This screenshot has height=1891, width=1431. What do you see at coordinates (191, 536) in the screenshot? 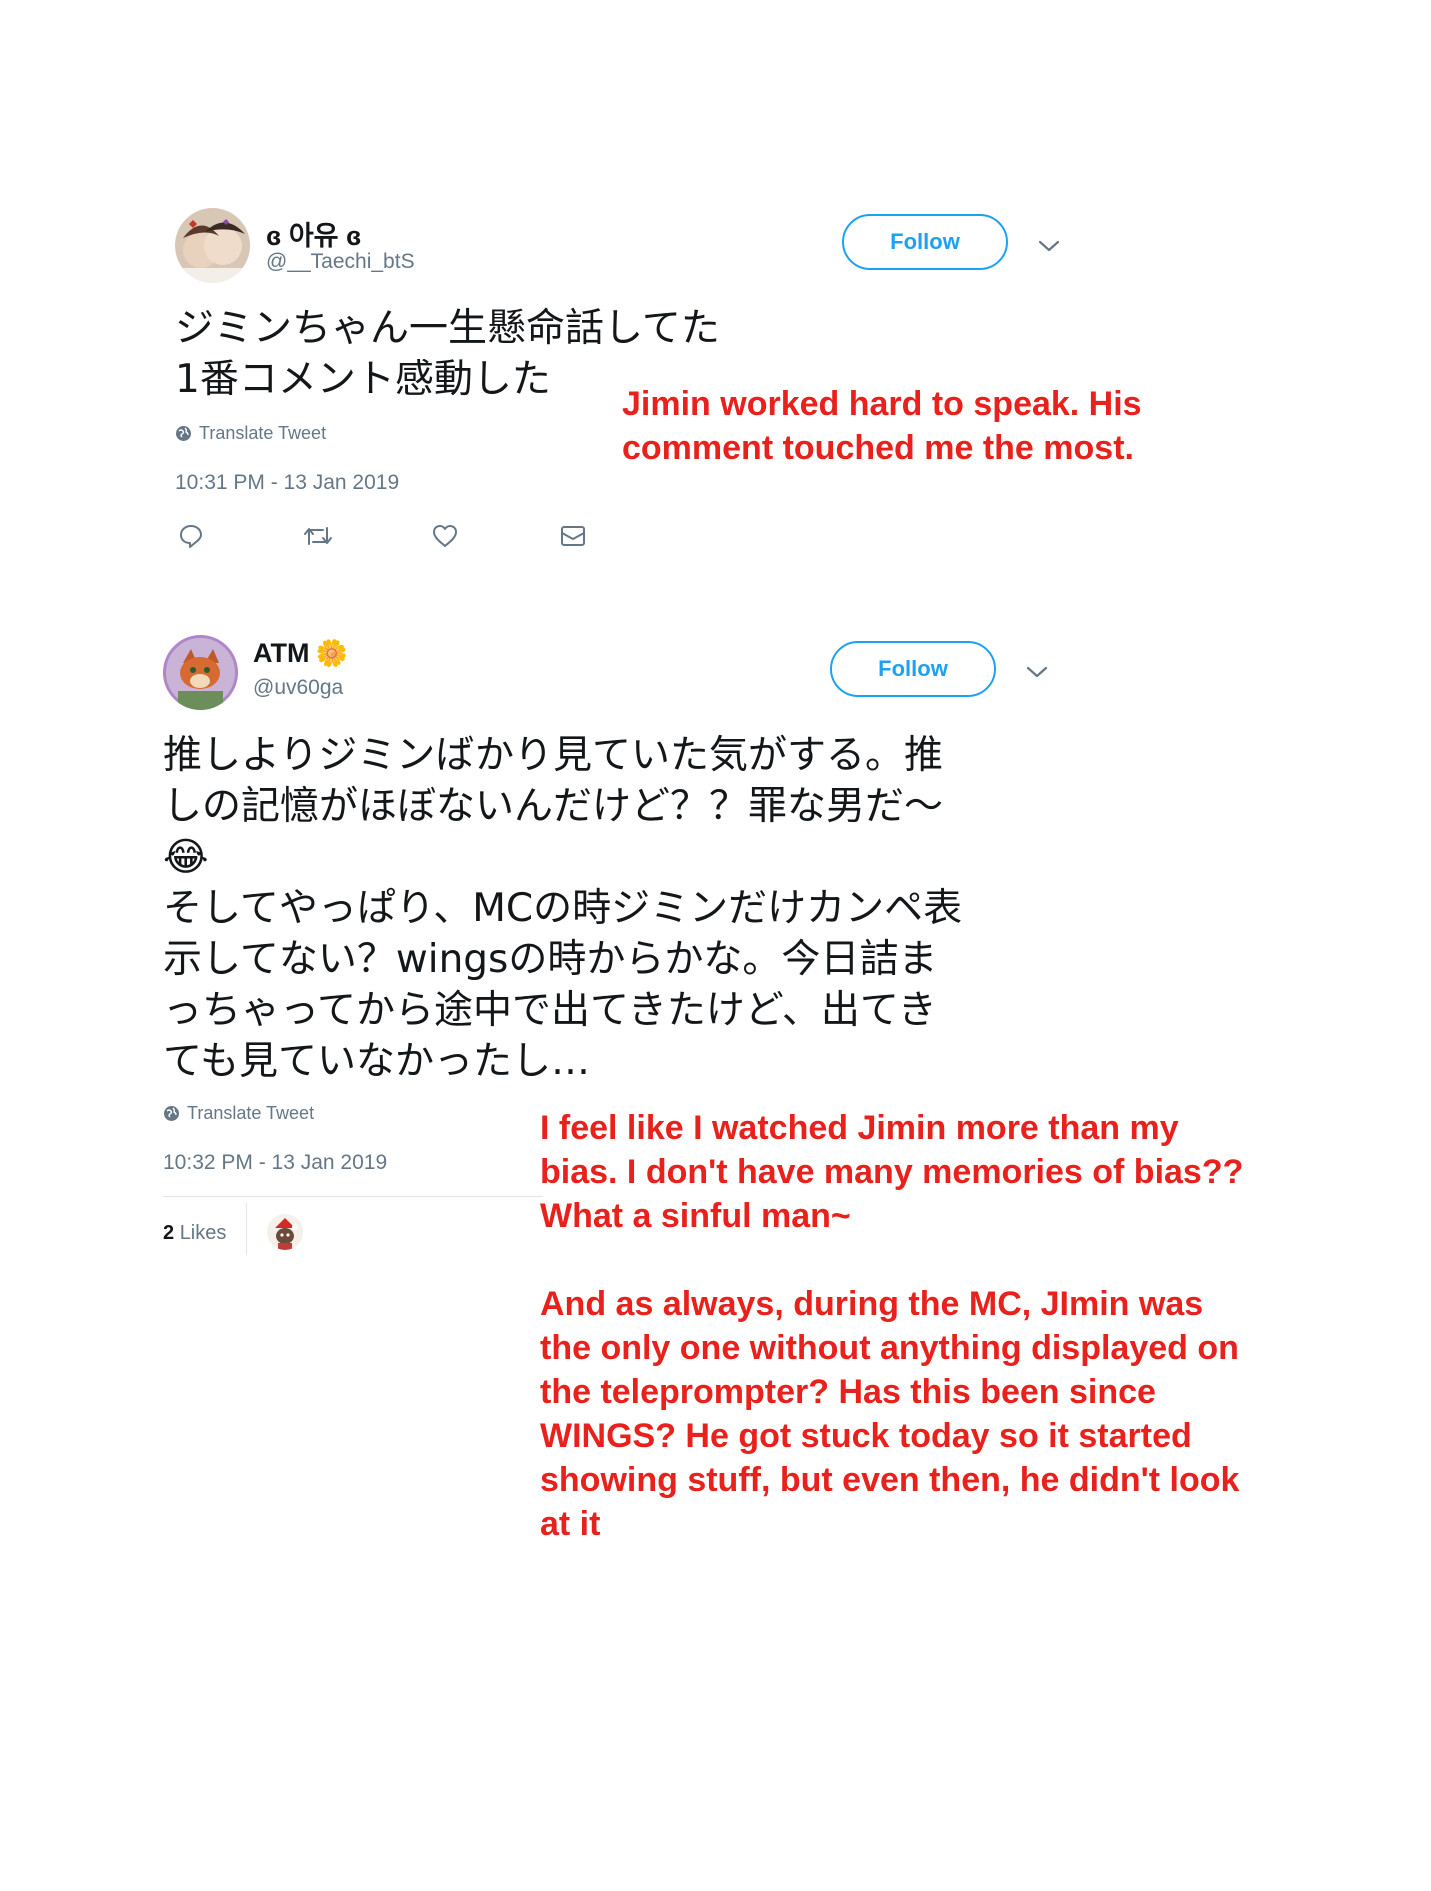
I see `reply-icon` at bounding box center [191, 536].